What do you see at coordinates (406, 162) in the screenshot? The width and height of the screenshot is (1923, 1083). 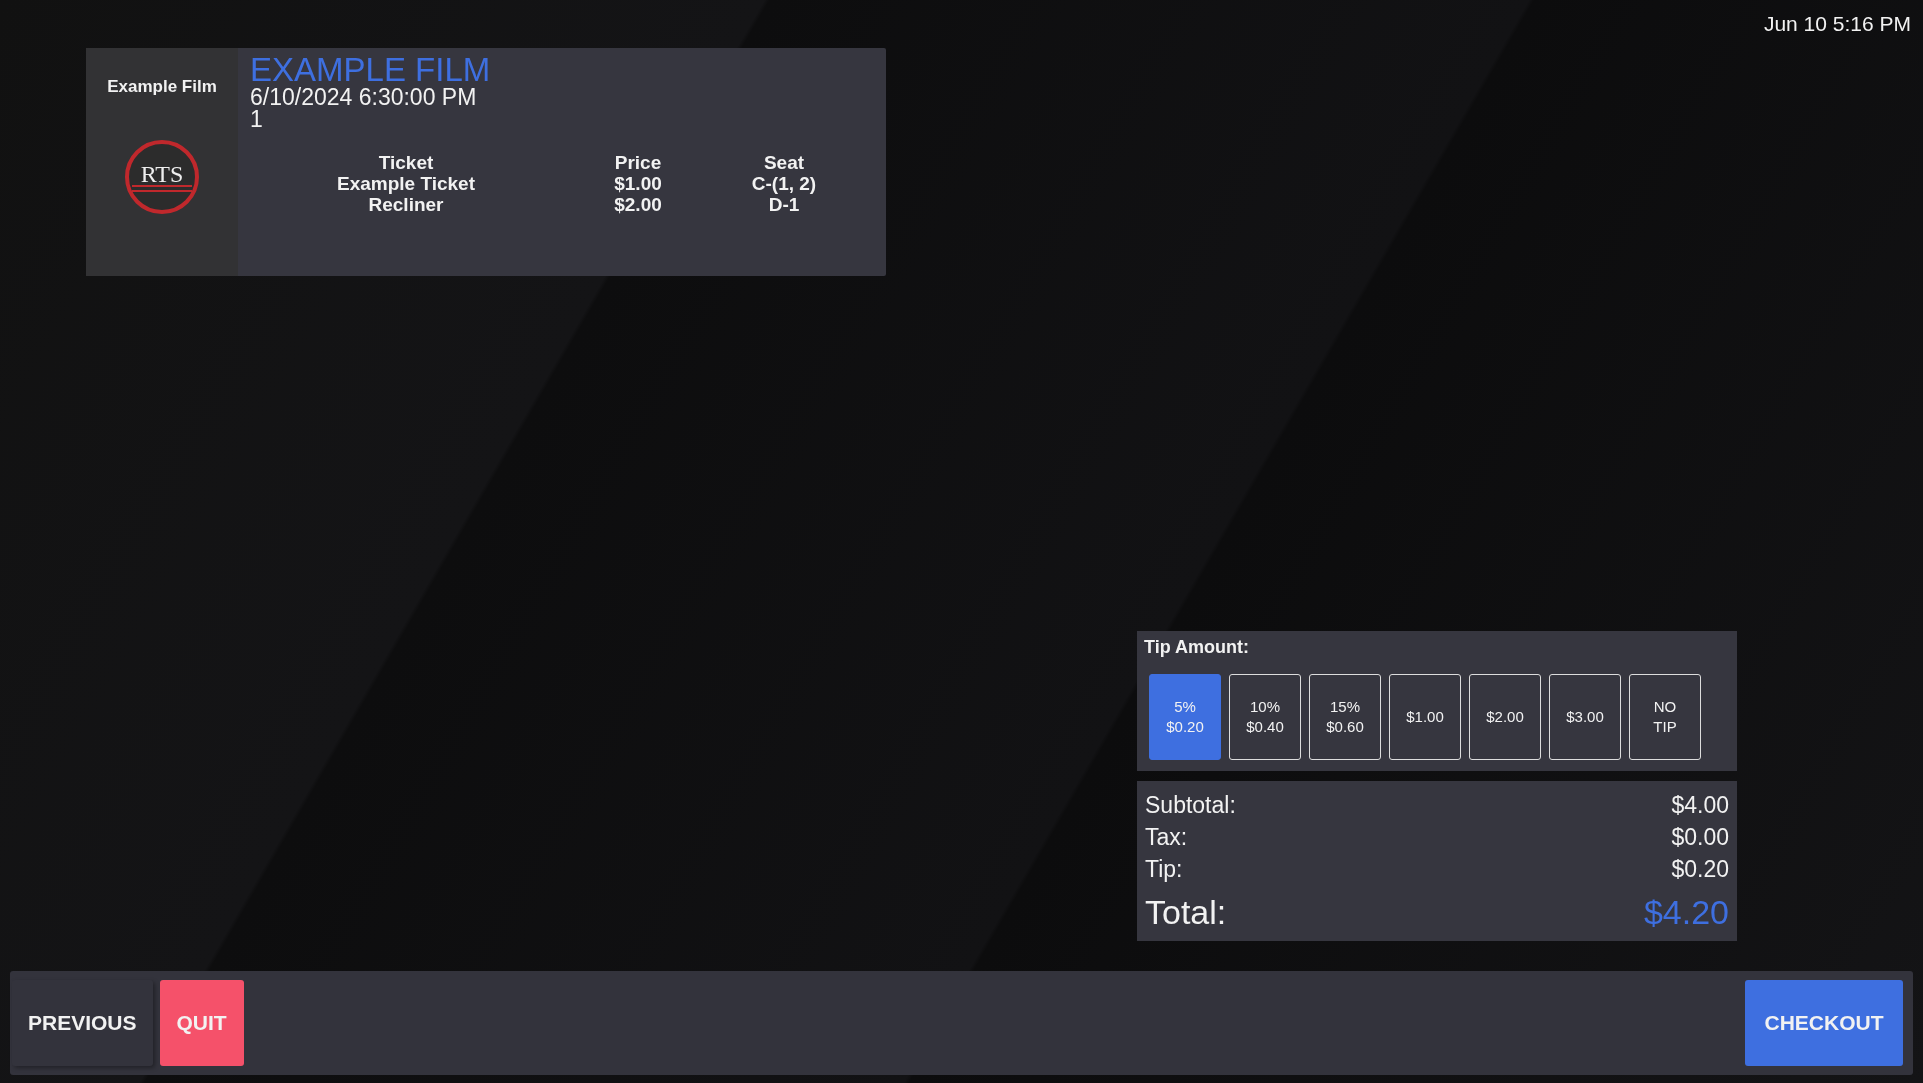 I see `column-header: Ticket` at bounding box center [406, 162].